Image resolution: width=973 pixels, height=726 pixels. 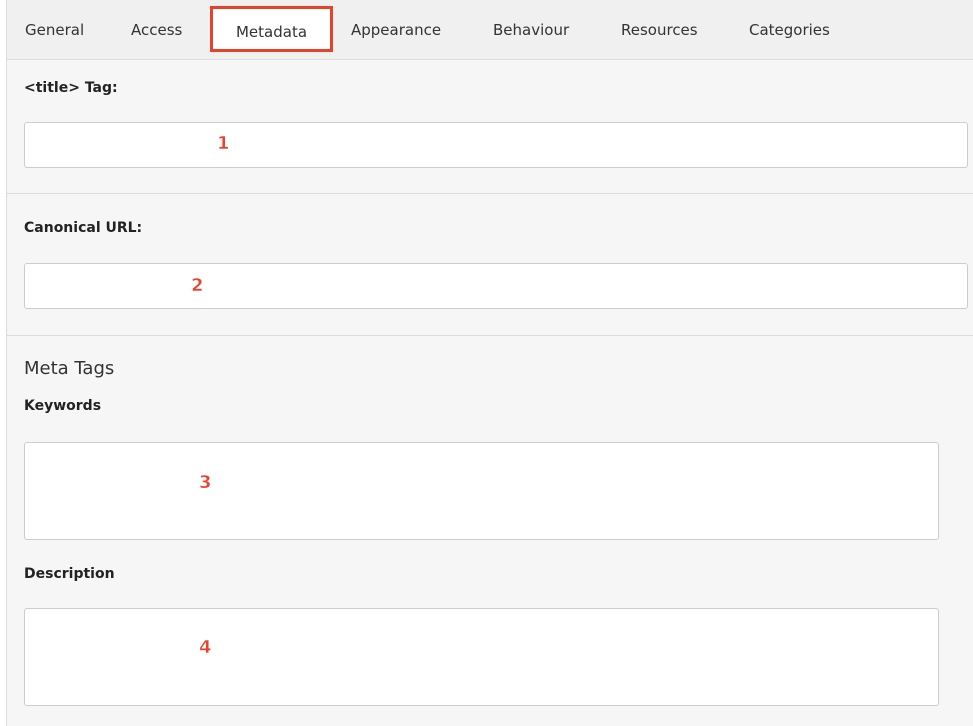 I want to click on tab-general: General, so click(x=54, y=30).